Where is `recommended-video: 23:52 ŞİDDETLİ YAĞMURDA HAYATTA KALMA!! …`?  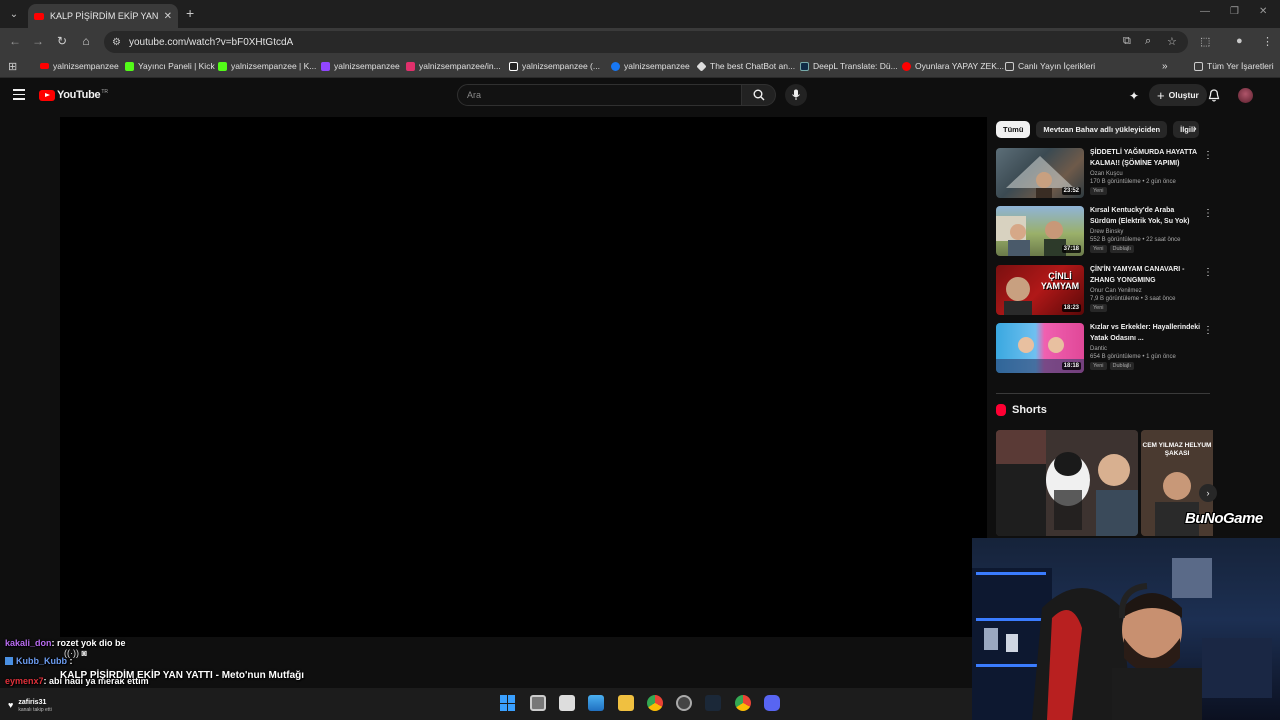
recommended-video: 23:52 ŞİDDETLİ YAĞMURDA HAYATTA KALMA!! … is located at coordinates (1106, 174).